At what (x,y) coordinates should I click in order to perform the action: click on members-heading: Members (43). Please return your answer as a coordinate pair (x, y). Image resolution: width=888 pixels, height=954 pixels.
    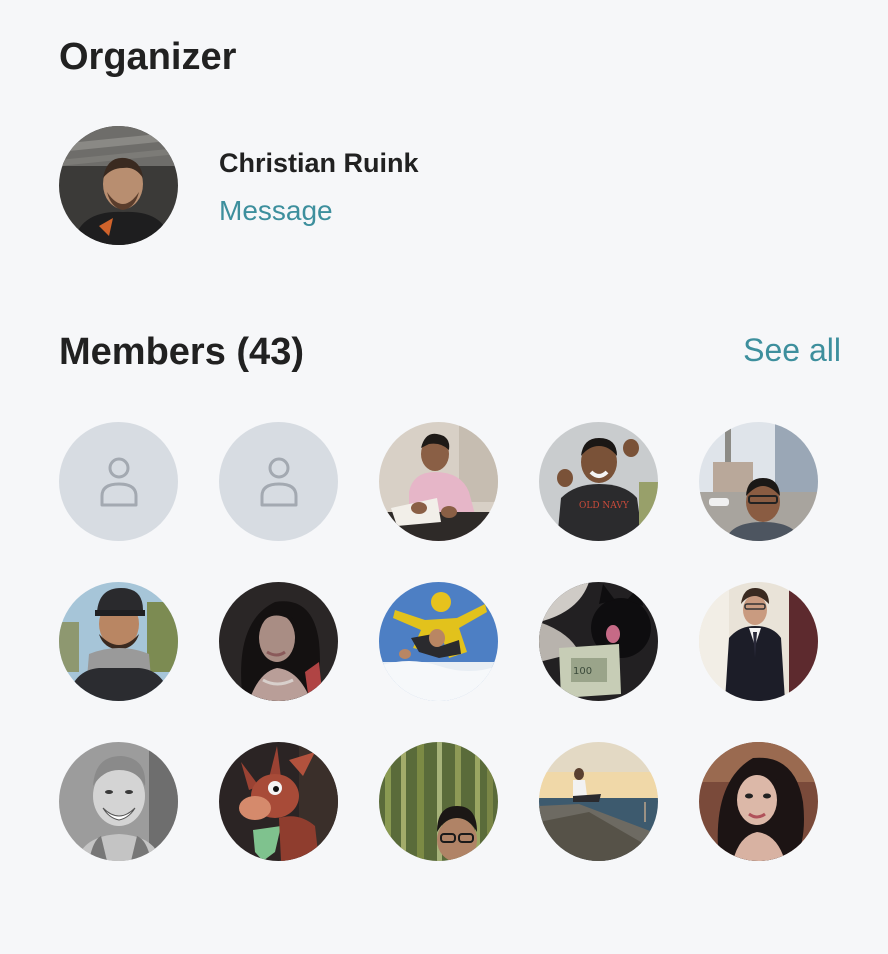
    Looking at the image, I should click on (181, 352).